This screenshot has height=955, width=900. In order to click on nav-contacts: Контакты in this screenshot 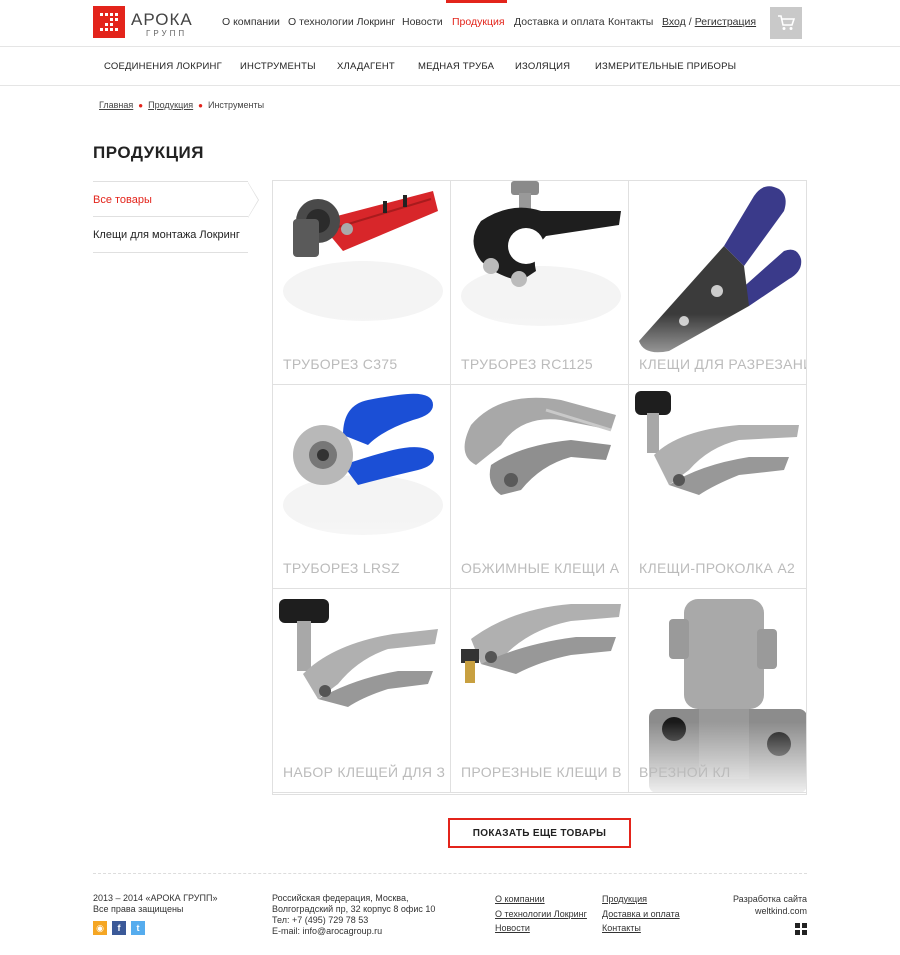, I will do `click(630, 22)`.